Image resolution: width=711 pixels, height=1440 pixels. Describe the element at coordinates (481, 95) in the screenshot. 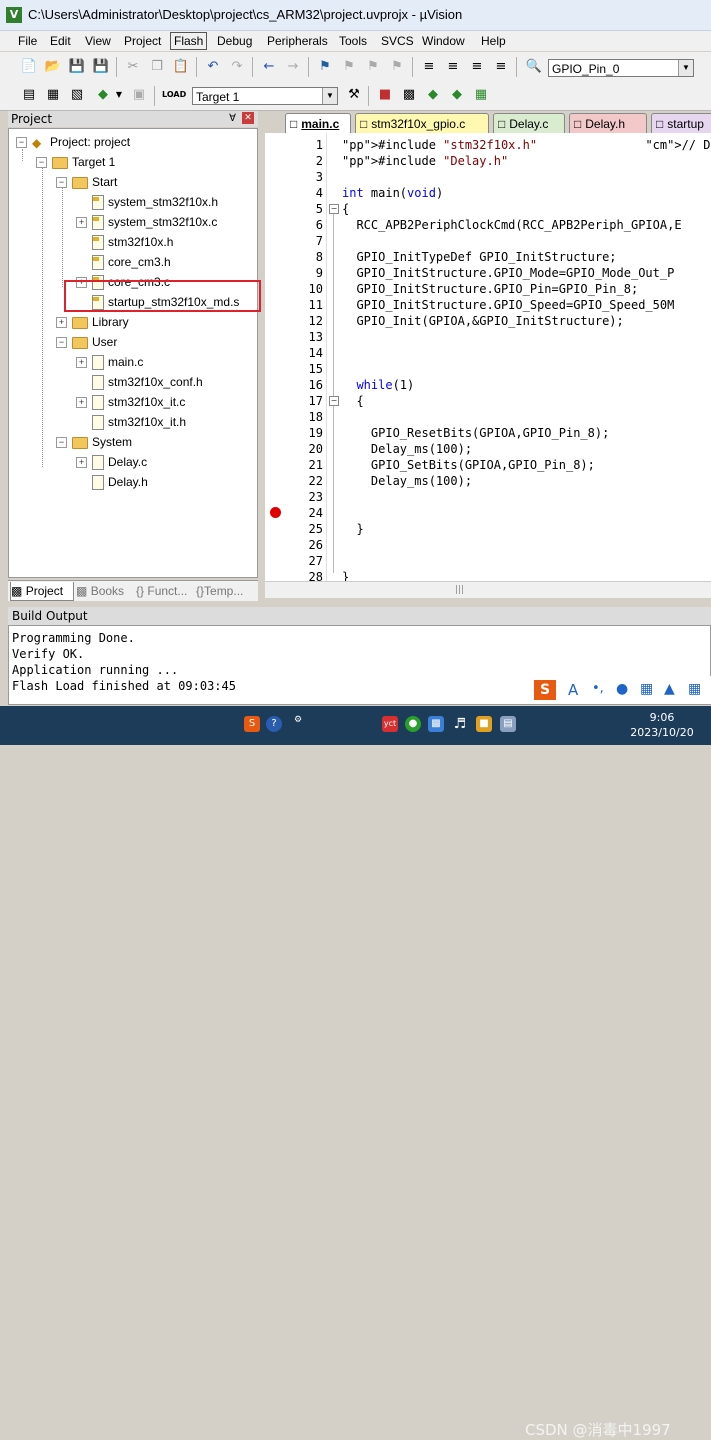

I see `pack-installer-icon: ▦` at that location.